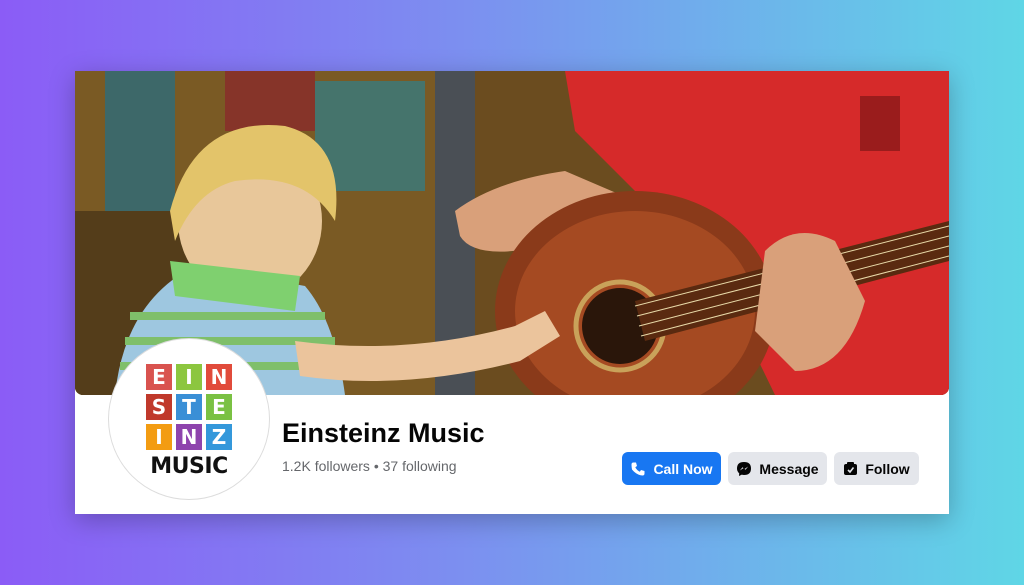 Image resolution: width=1024 pixels, height=585 pixels. I want to click on logo-letter-grid: E I N S T E I N Z, so click(189, 406).